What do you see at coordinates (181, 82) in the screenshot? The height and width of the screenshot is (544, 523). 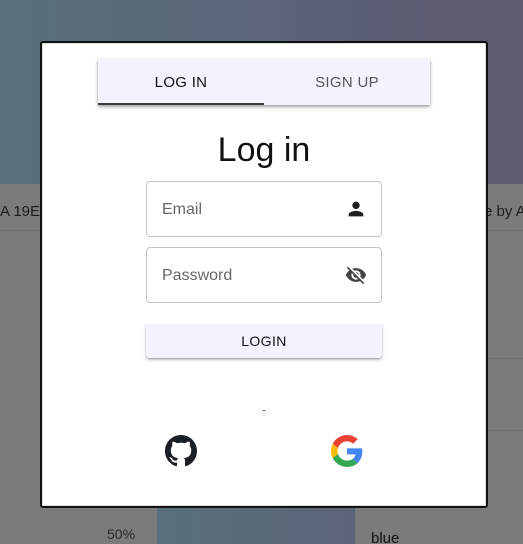 I see `tab-log-in: LOG IN` at bounding box center [181, 82].